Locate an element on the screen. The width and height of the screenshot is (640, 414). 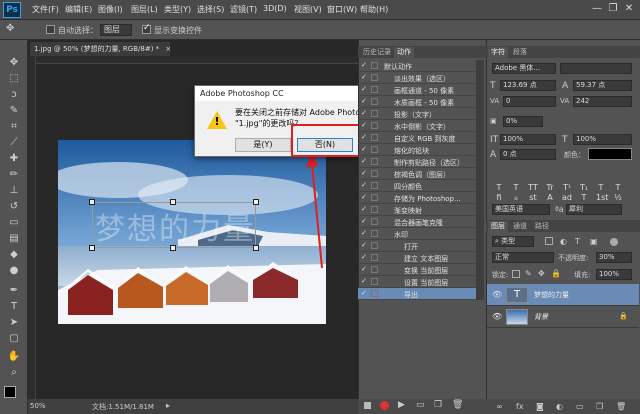
path-select-tool-icon: ➤ is located at coordinates (14, 323).